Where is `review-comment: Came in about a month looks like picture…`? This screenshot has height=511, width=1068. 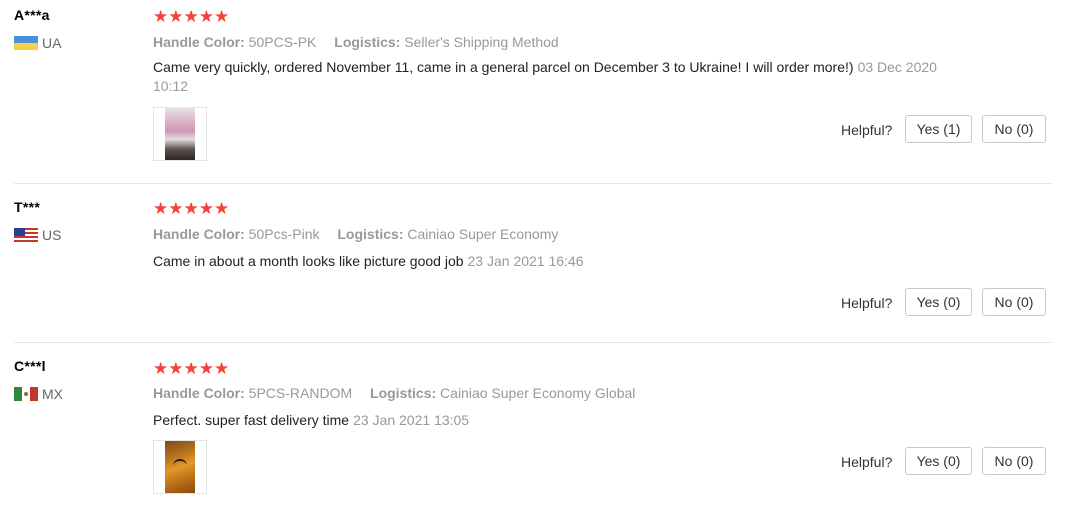 review-comment: Came in about a month looks like picture… is located at coordinates (548, 261).